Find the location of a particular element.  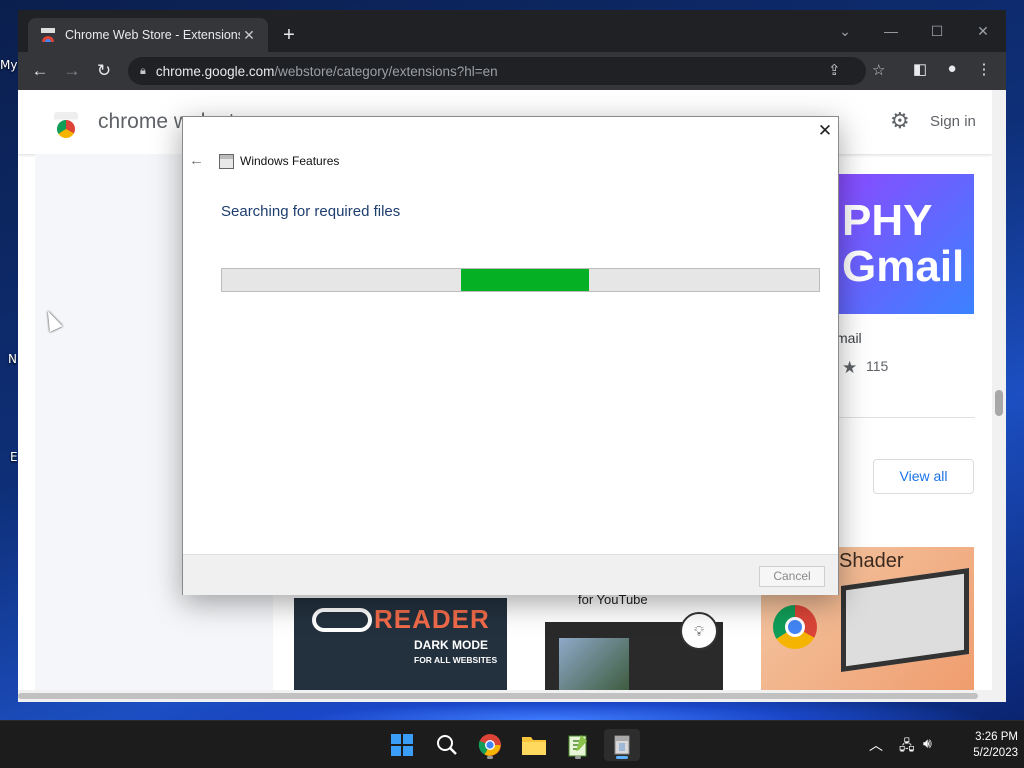

taskbar-notepad is located at coordinates (578, 745).